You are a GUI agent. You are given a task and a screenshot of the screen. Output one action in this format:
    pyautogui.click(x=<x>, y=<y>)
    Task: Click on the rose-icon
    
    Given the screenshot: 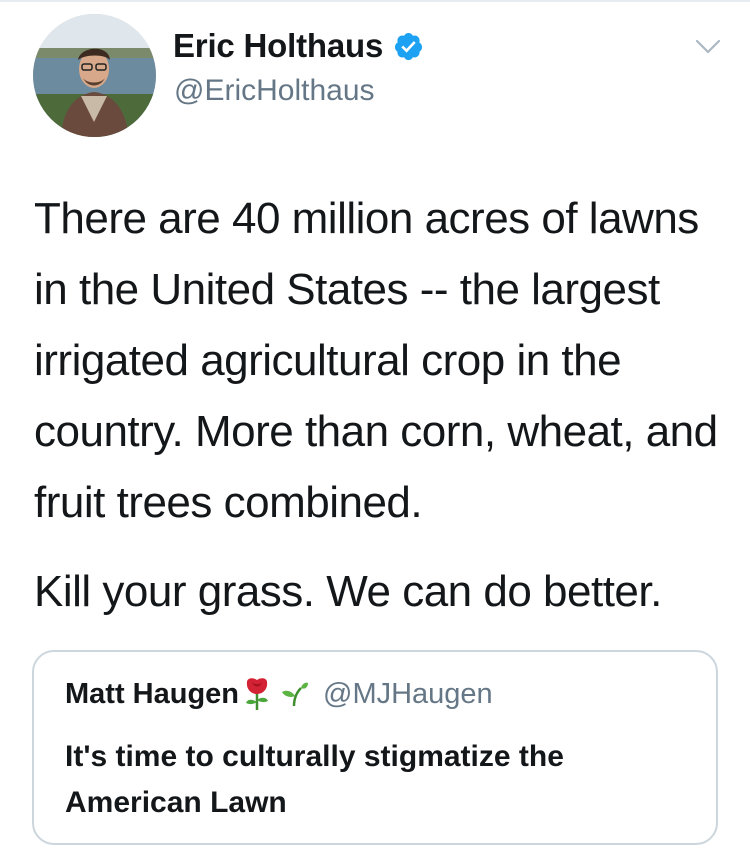 What is the action you would take?
    pyautogui.click(x=257, y=694)
    